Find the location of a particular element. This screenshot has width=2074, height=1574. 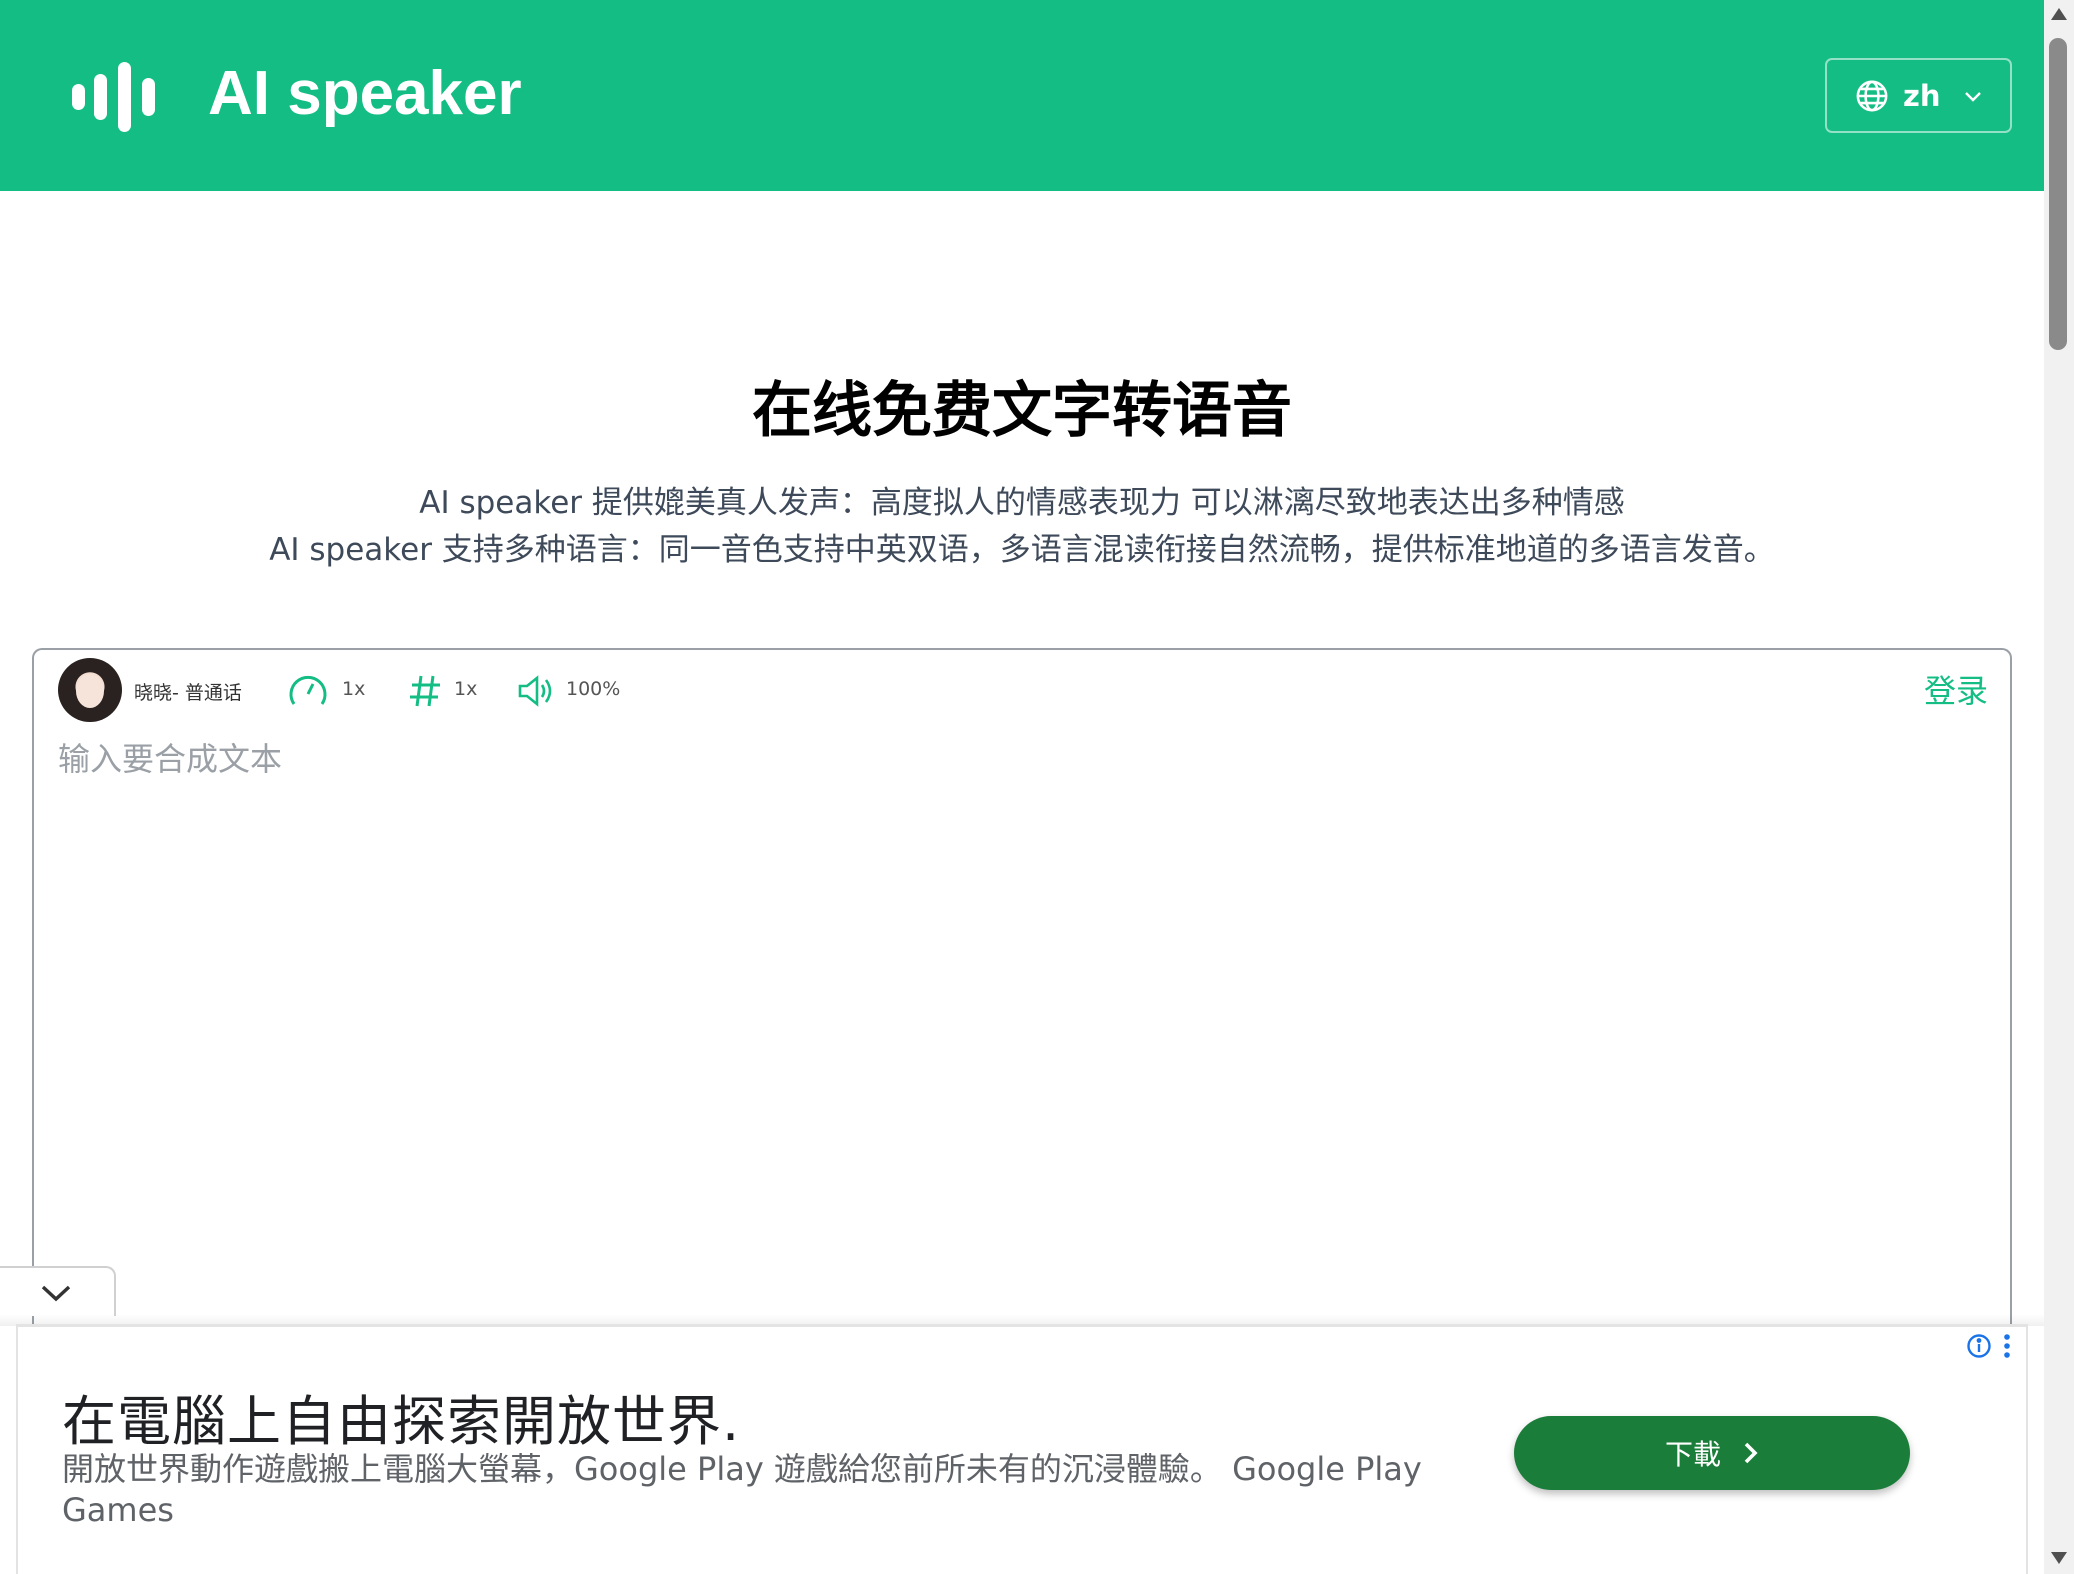

scroll-down-arrow is located at coordinates (2059, 1558).